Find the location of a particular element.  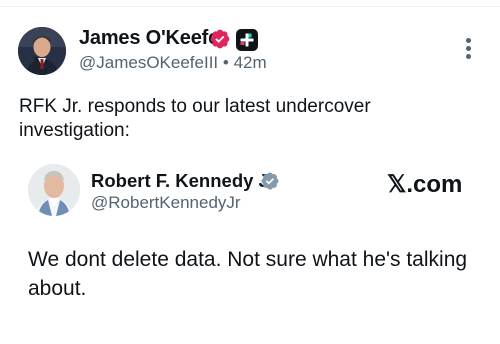

quoted-author-name: Robert F. Kennedy Jr is located at coordinates (183, 181).